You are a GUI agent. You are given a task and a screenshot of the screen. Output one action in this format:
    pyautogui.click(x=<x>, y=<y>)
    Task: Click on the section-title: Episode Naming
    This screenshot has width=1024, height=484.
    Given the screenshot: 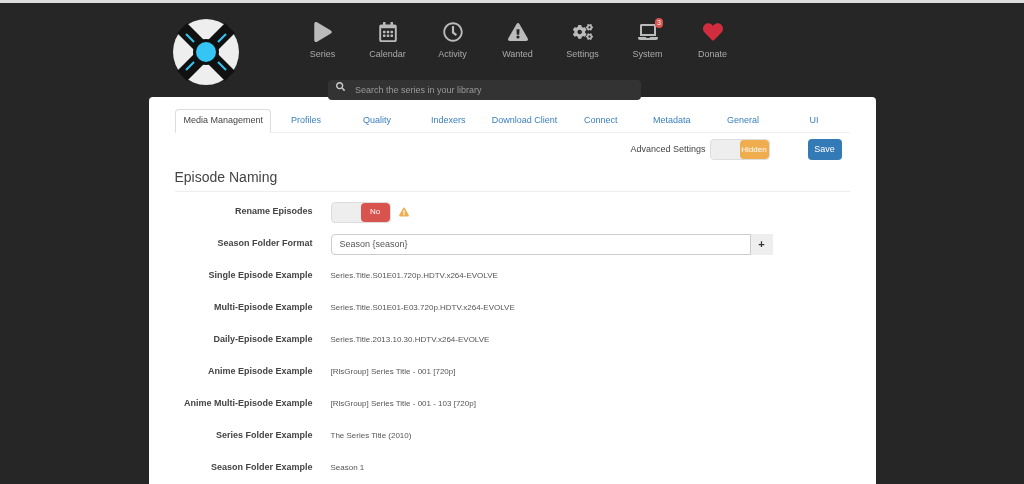 What is the action you would take?
    pyautogui.click(x=512, y=179)
    